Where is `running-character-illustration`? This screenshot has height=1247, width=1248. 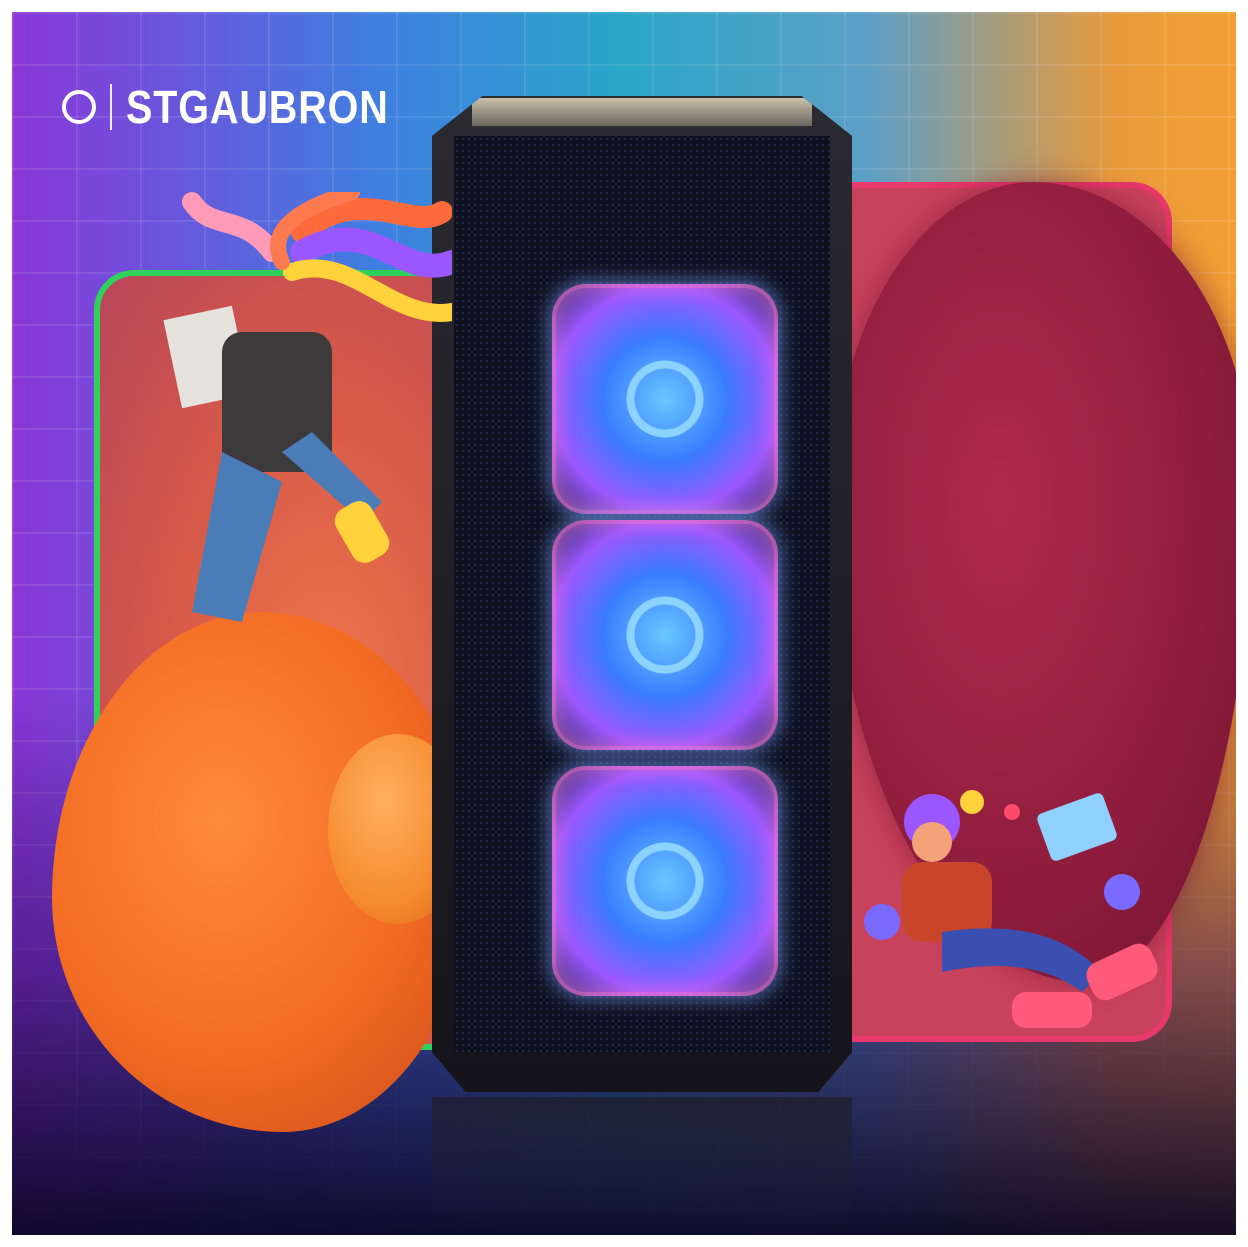 running-character-illustration is located at coordinates (307, 407).